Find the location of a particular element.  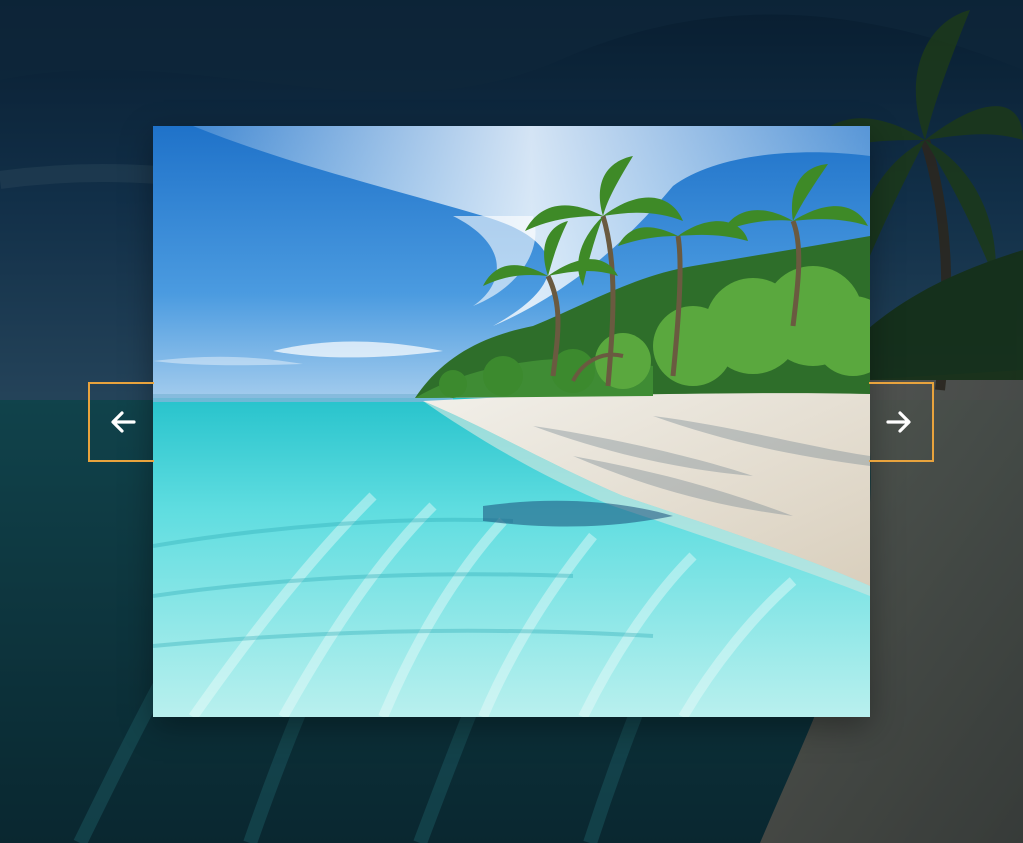

arrow-left-icon is located at coordinates (123, 422).